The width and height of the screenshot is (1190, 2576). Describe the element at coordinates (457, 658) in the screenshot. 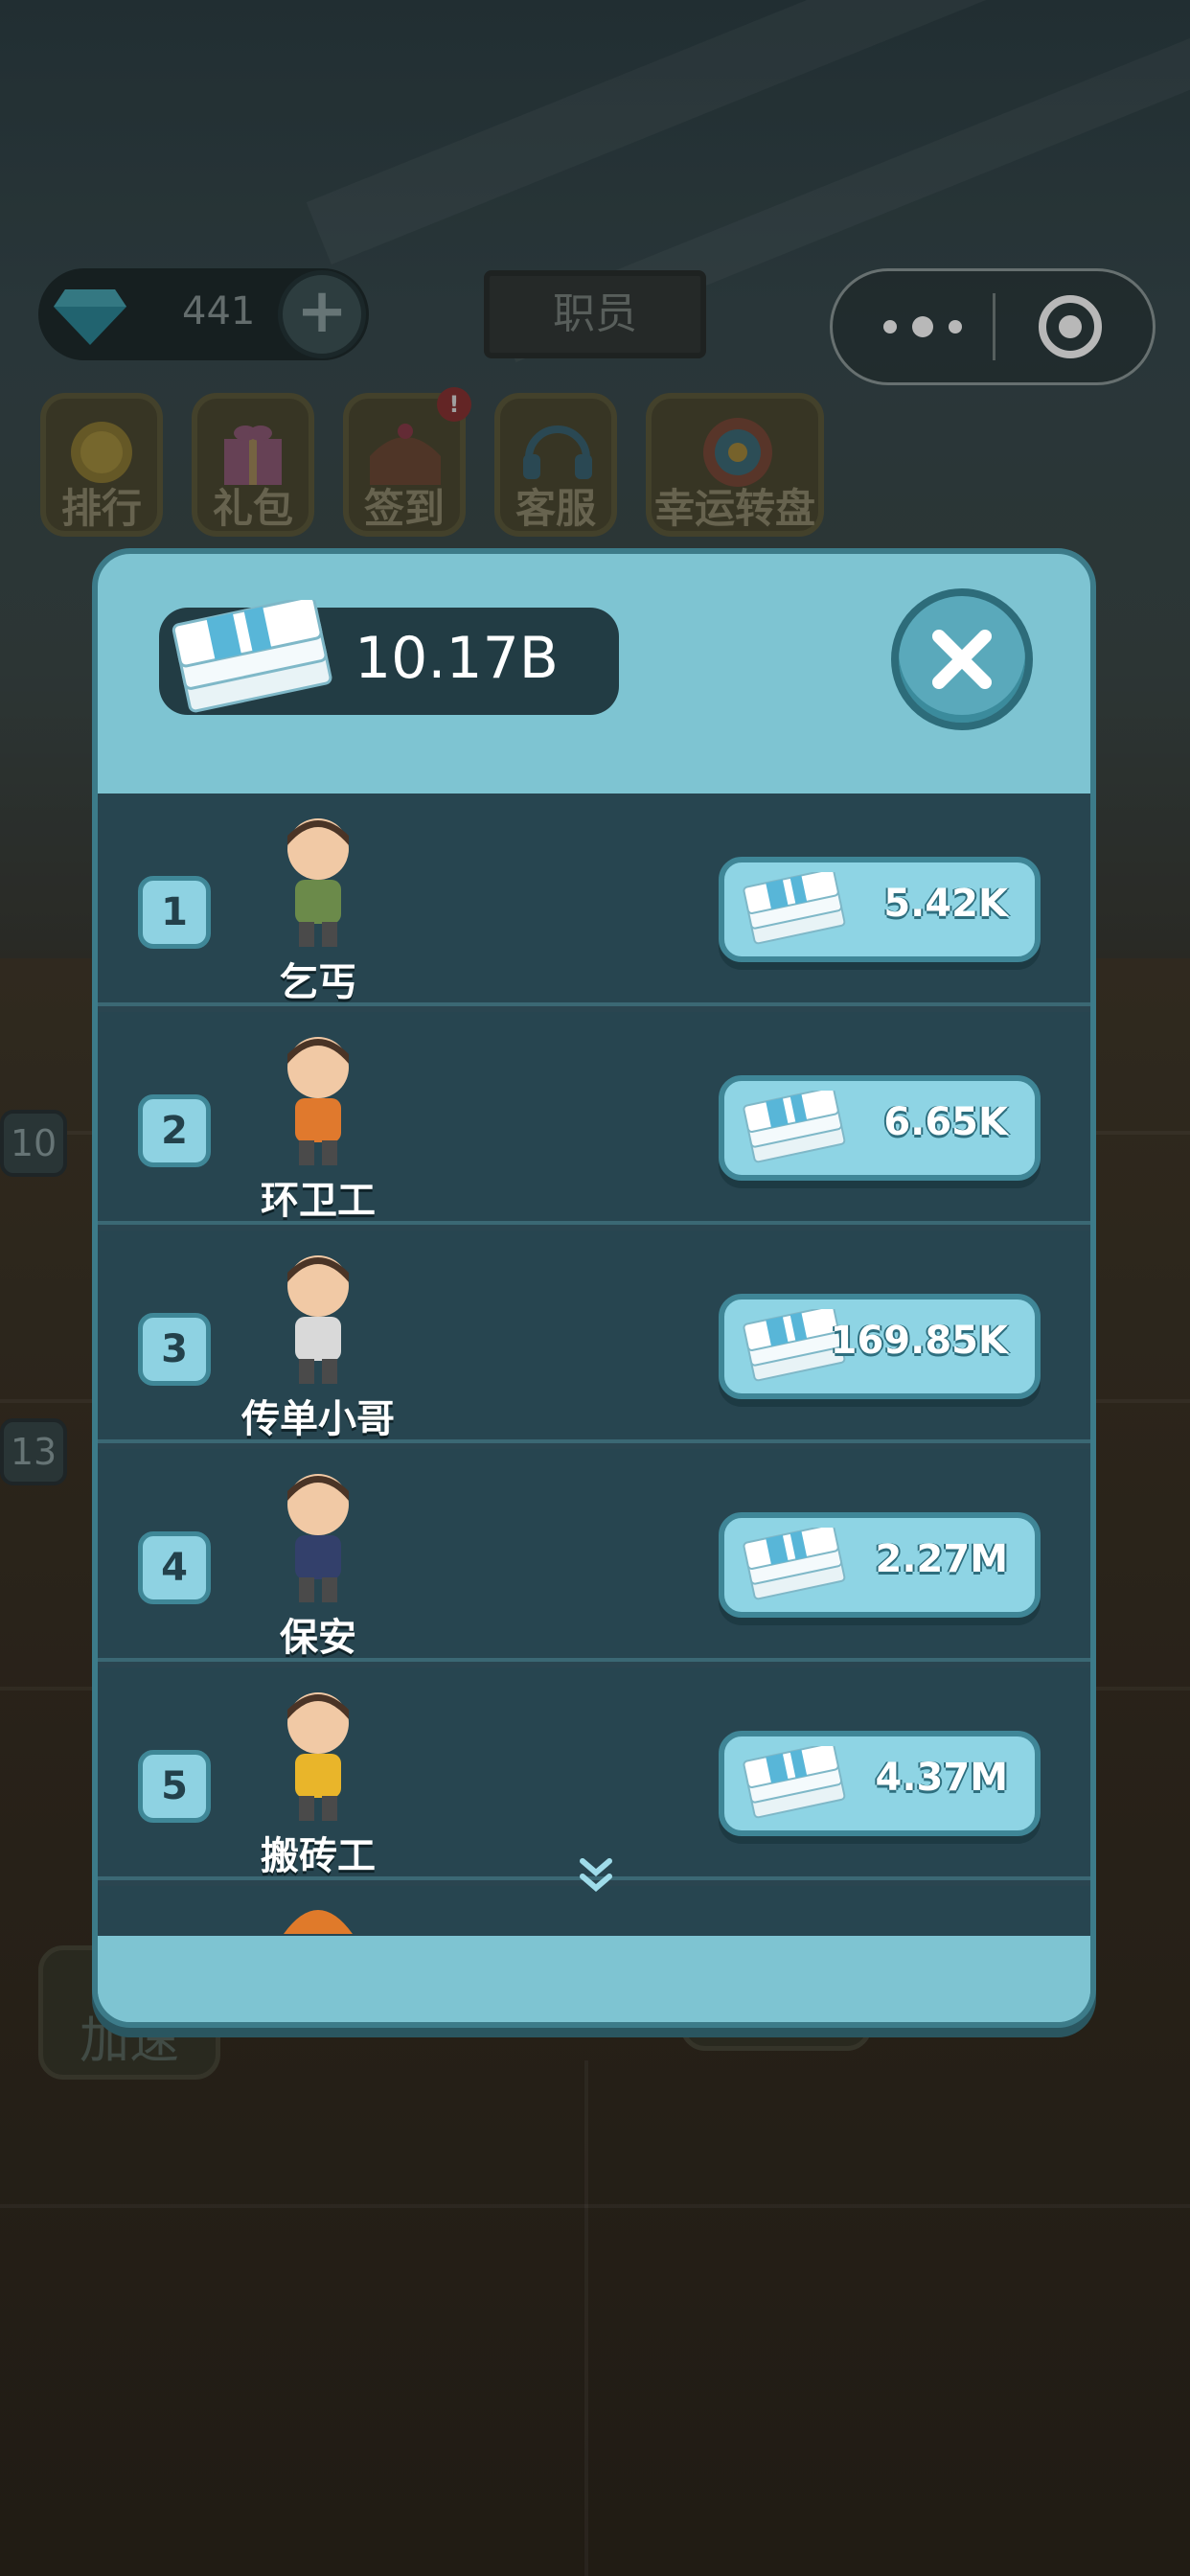

I see `cash-value: 10.17B` at that location.